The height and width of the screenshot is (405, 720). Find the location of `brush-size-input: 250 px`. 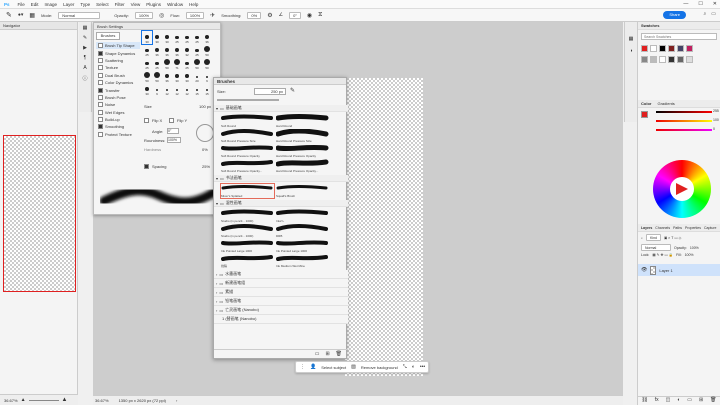

brush-size-input: 250 px is located at coordinates (270, 91).